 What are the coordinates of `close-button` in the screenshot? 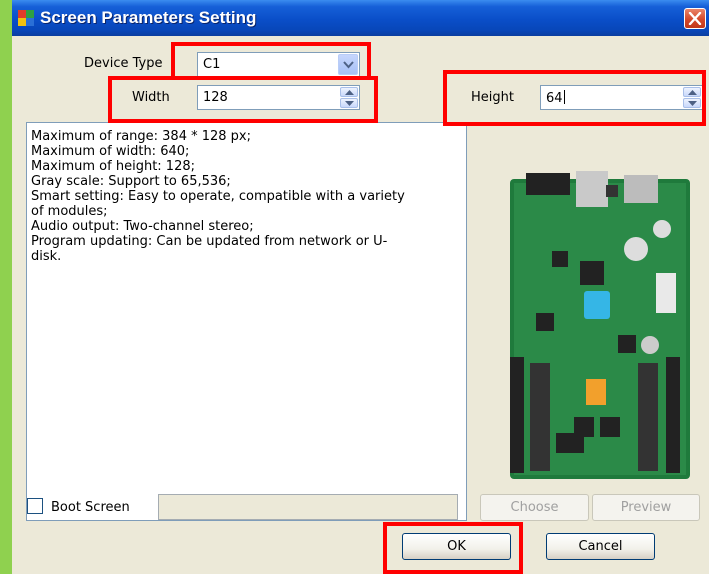 It's located at (695, 18).